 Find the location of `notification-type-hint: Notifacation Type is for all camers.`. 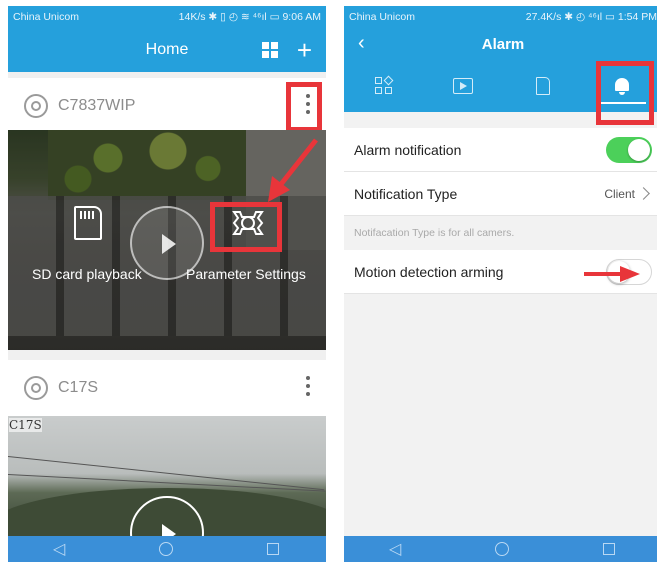

notification-type-hint: Notifacation Type is for all camers. is located at coordinates (500, 233).